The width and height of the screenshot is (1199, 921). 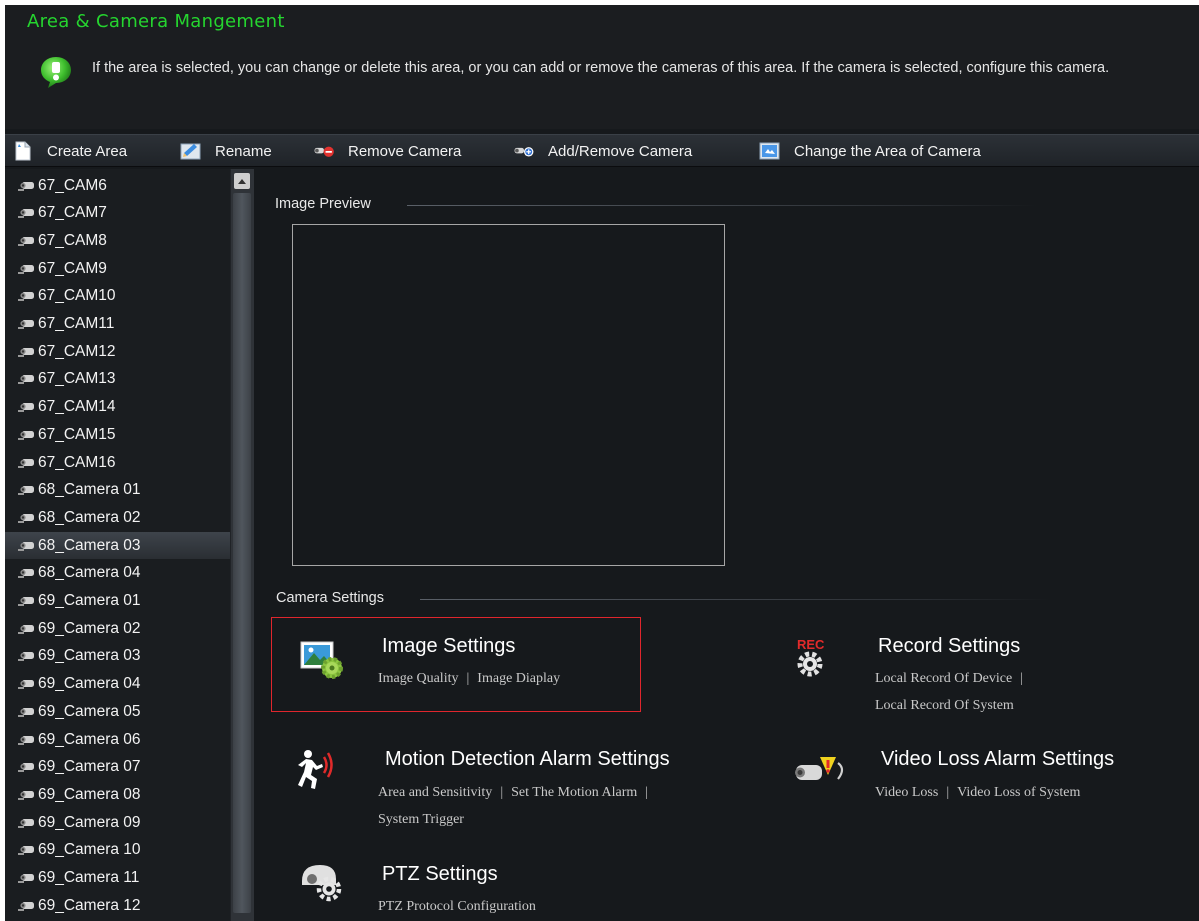 What do you see at coordinates (72, 240) in the screenshot?
I see `tree-item-label: 67_CAM8` at bounding box center [72, 240].